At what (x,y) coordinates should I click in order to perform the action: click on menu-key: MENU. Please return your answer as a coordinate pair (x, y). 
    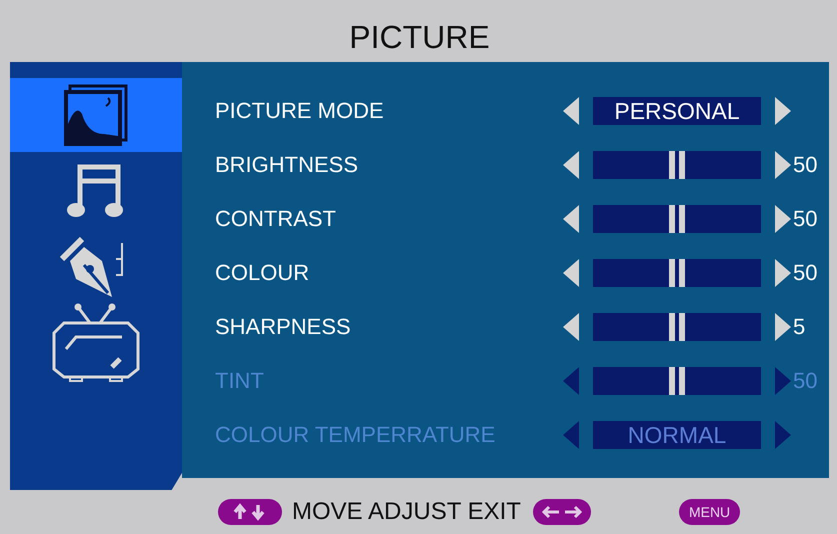
    Looking at the image, I should click on (709, 512).